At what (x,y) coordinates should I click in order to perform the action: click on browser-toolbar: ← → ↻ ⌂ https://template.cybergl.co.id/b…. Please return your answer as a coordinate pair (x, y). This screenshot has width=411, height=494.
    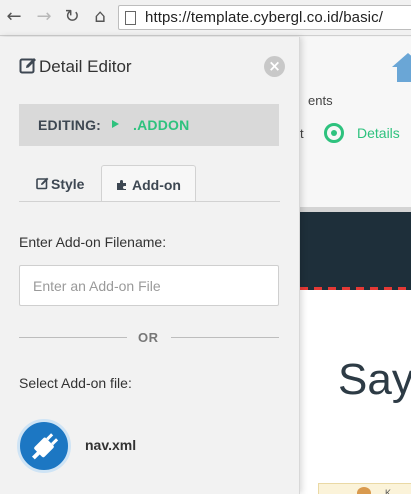
    Looking at the image, I should click on (205, 18).